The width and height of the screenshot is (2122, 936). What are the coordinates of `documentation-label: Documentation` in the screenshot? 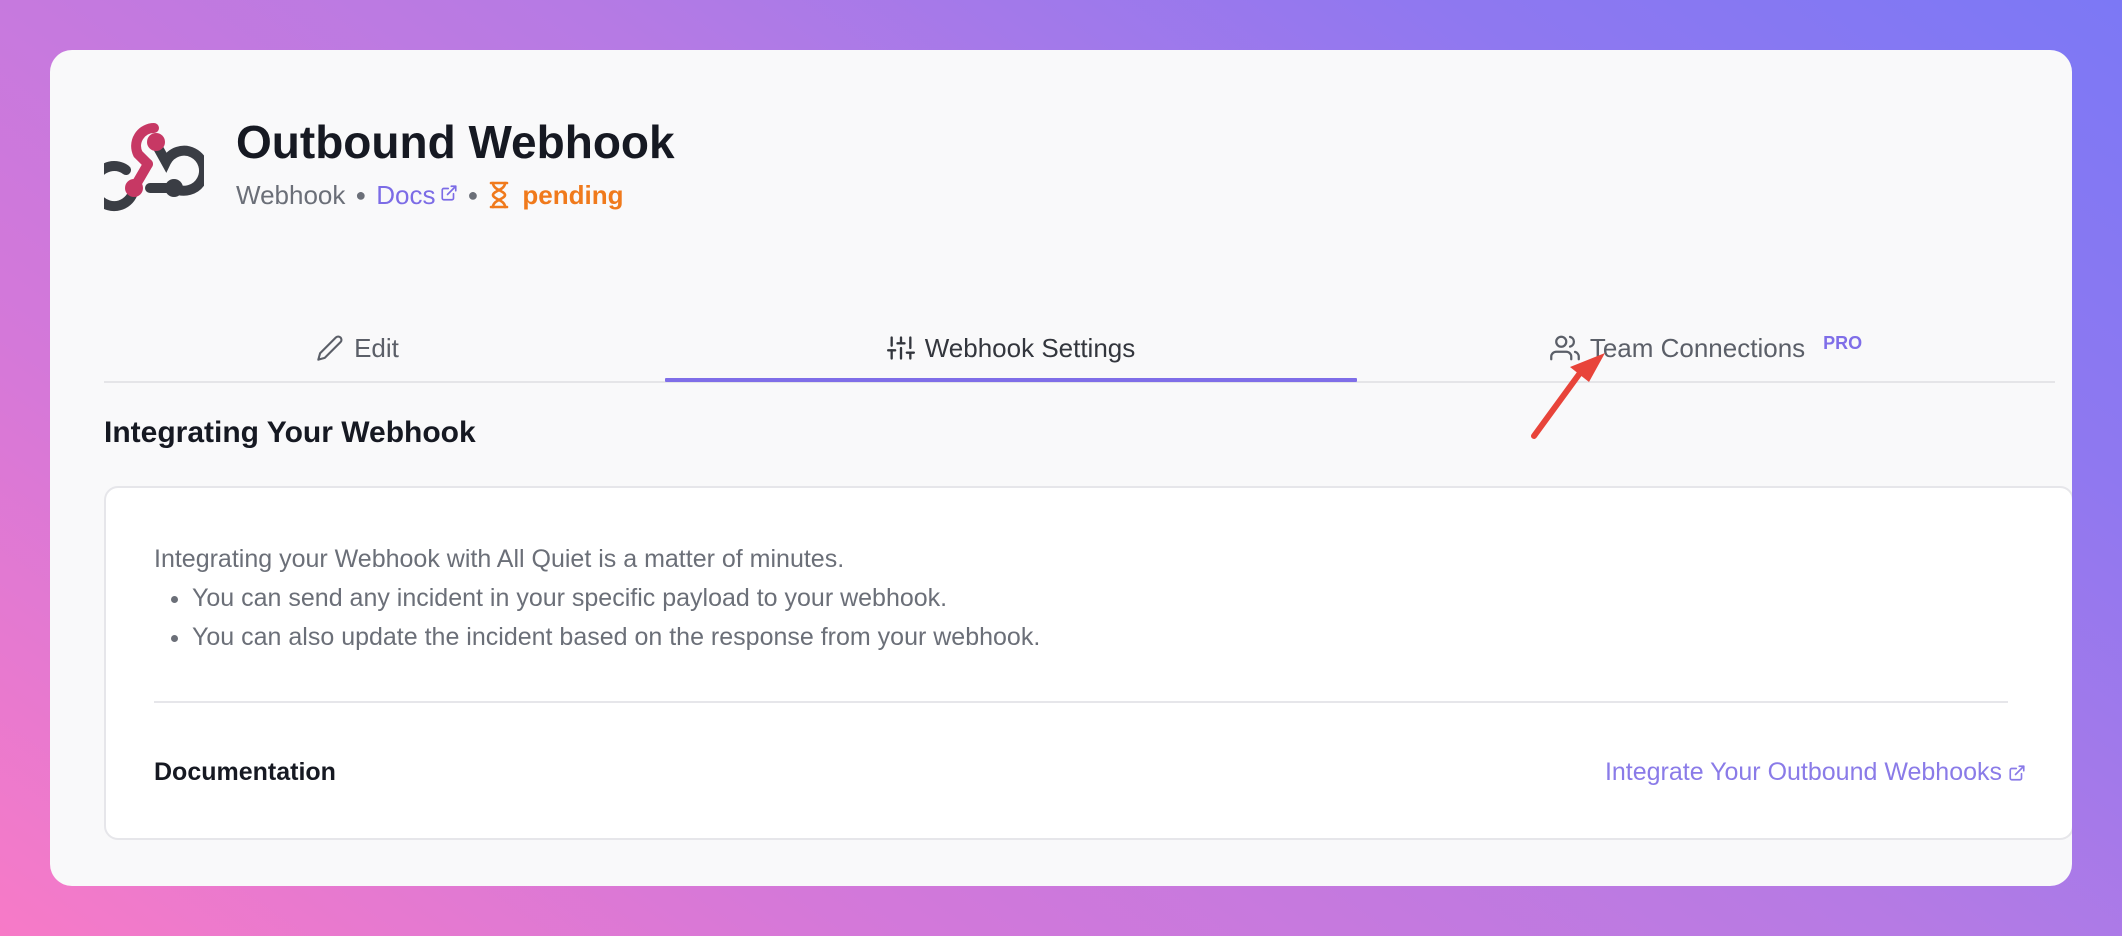 It's located at (245, 772).